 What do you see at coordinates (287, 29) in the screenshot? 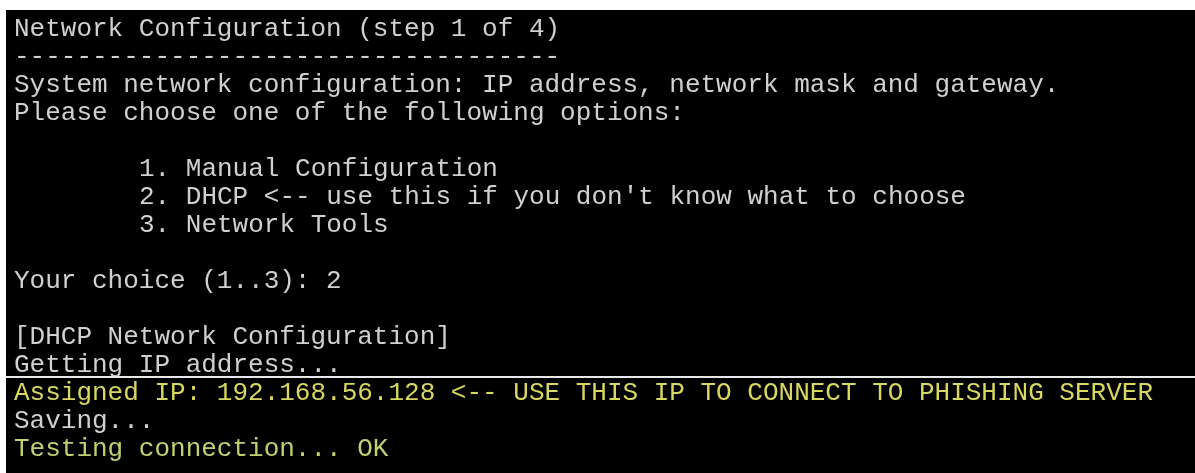
I see `terminal-line: Network Configuration (step 1 of 4)` at bounding box center [287, 29].